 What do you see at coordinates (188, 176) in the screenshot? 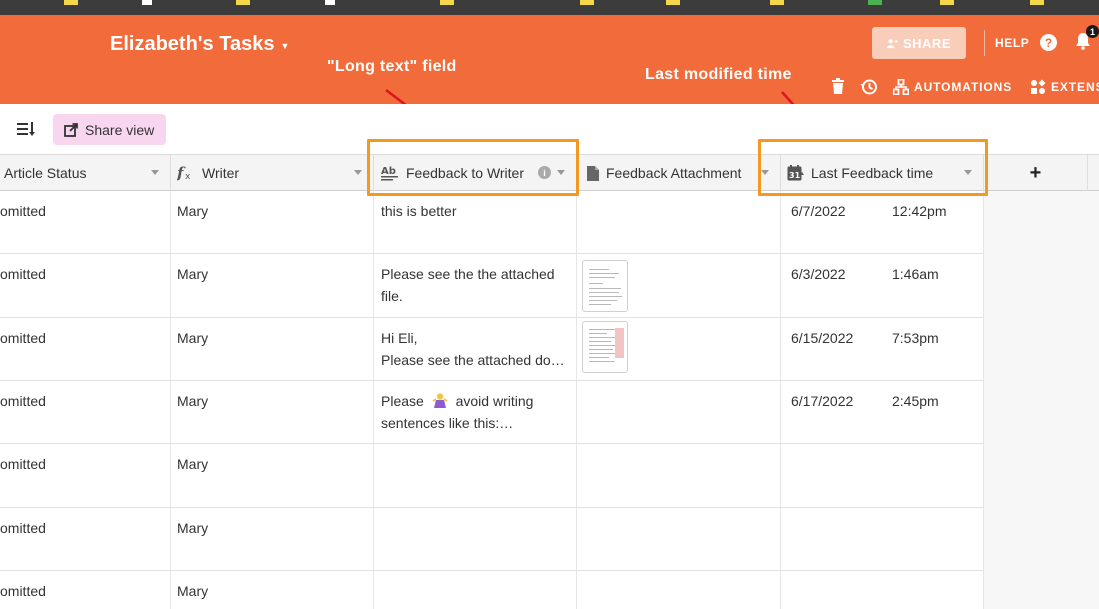
I see `svg-text: x` at bounding box center [188, 176].